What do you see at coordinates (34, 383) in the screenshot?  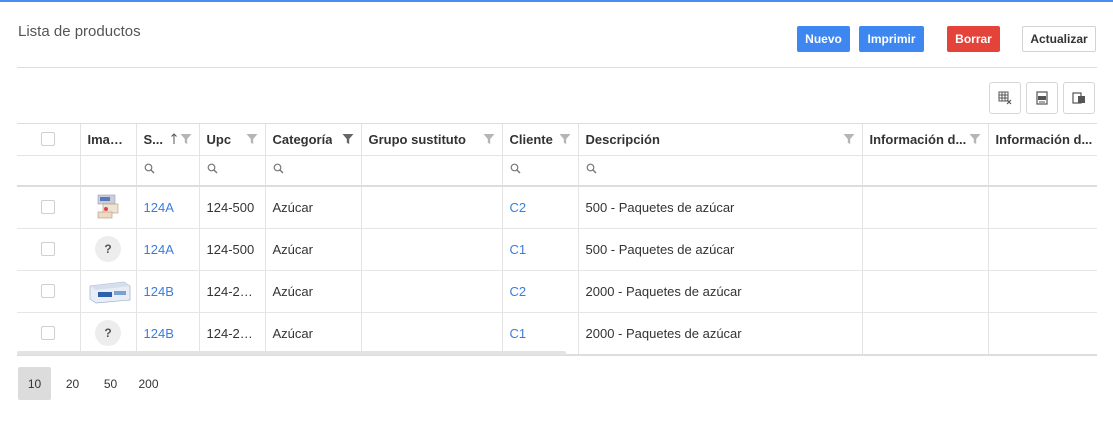 I see `page-size-10: 10` at bounding box center [34, 383].